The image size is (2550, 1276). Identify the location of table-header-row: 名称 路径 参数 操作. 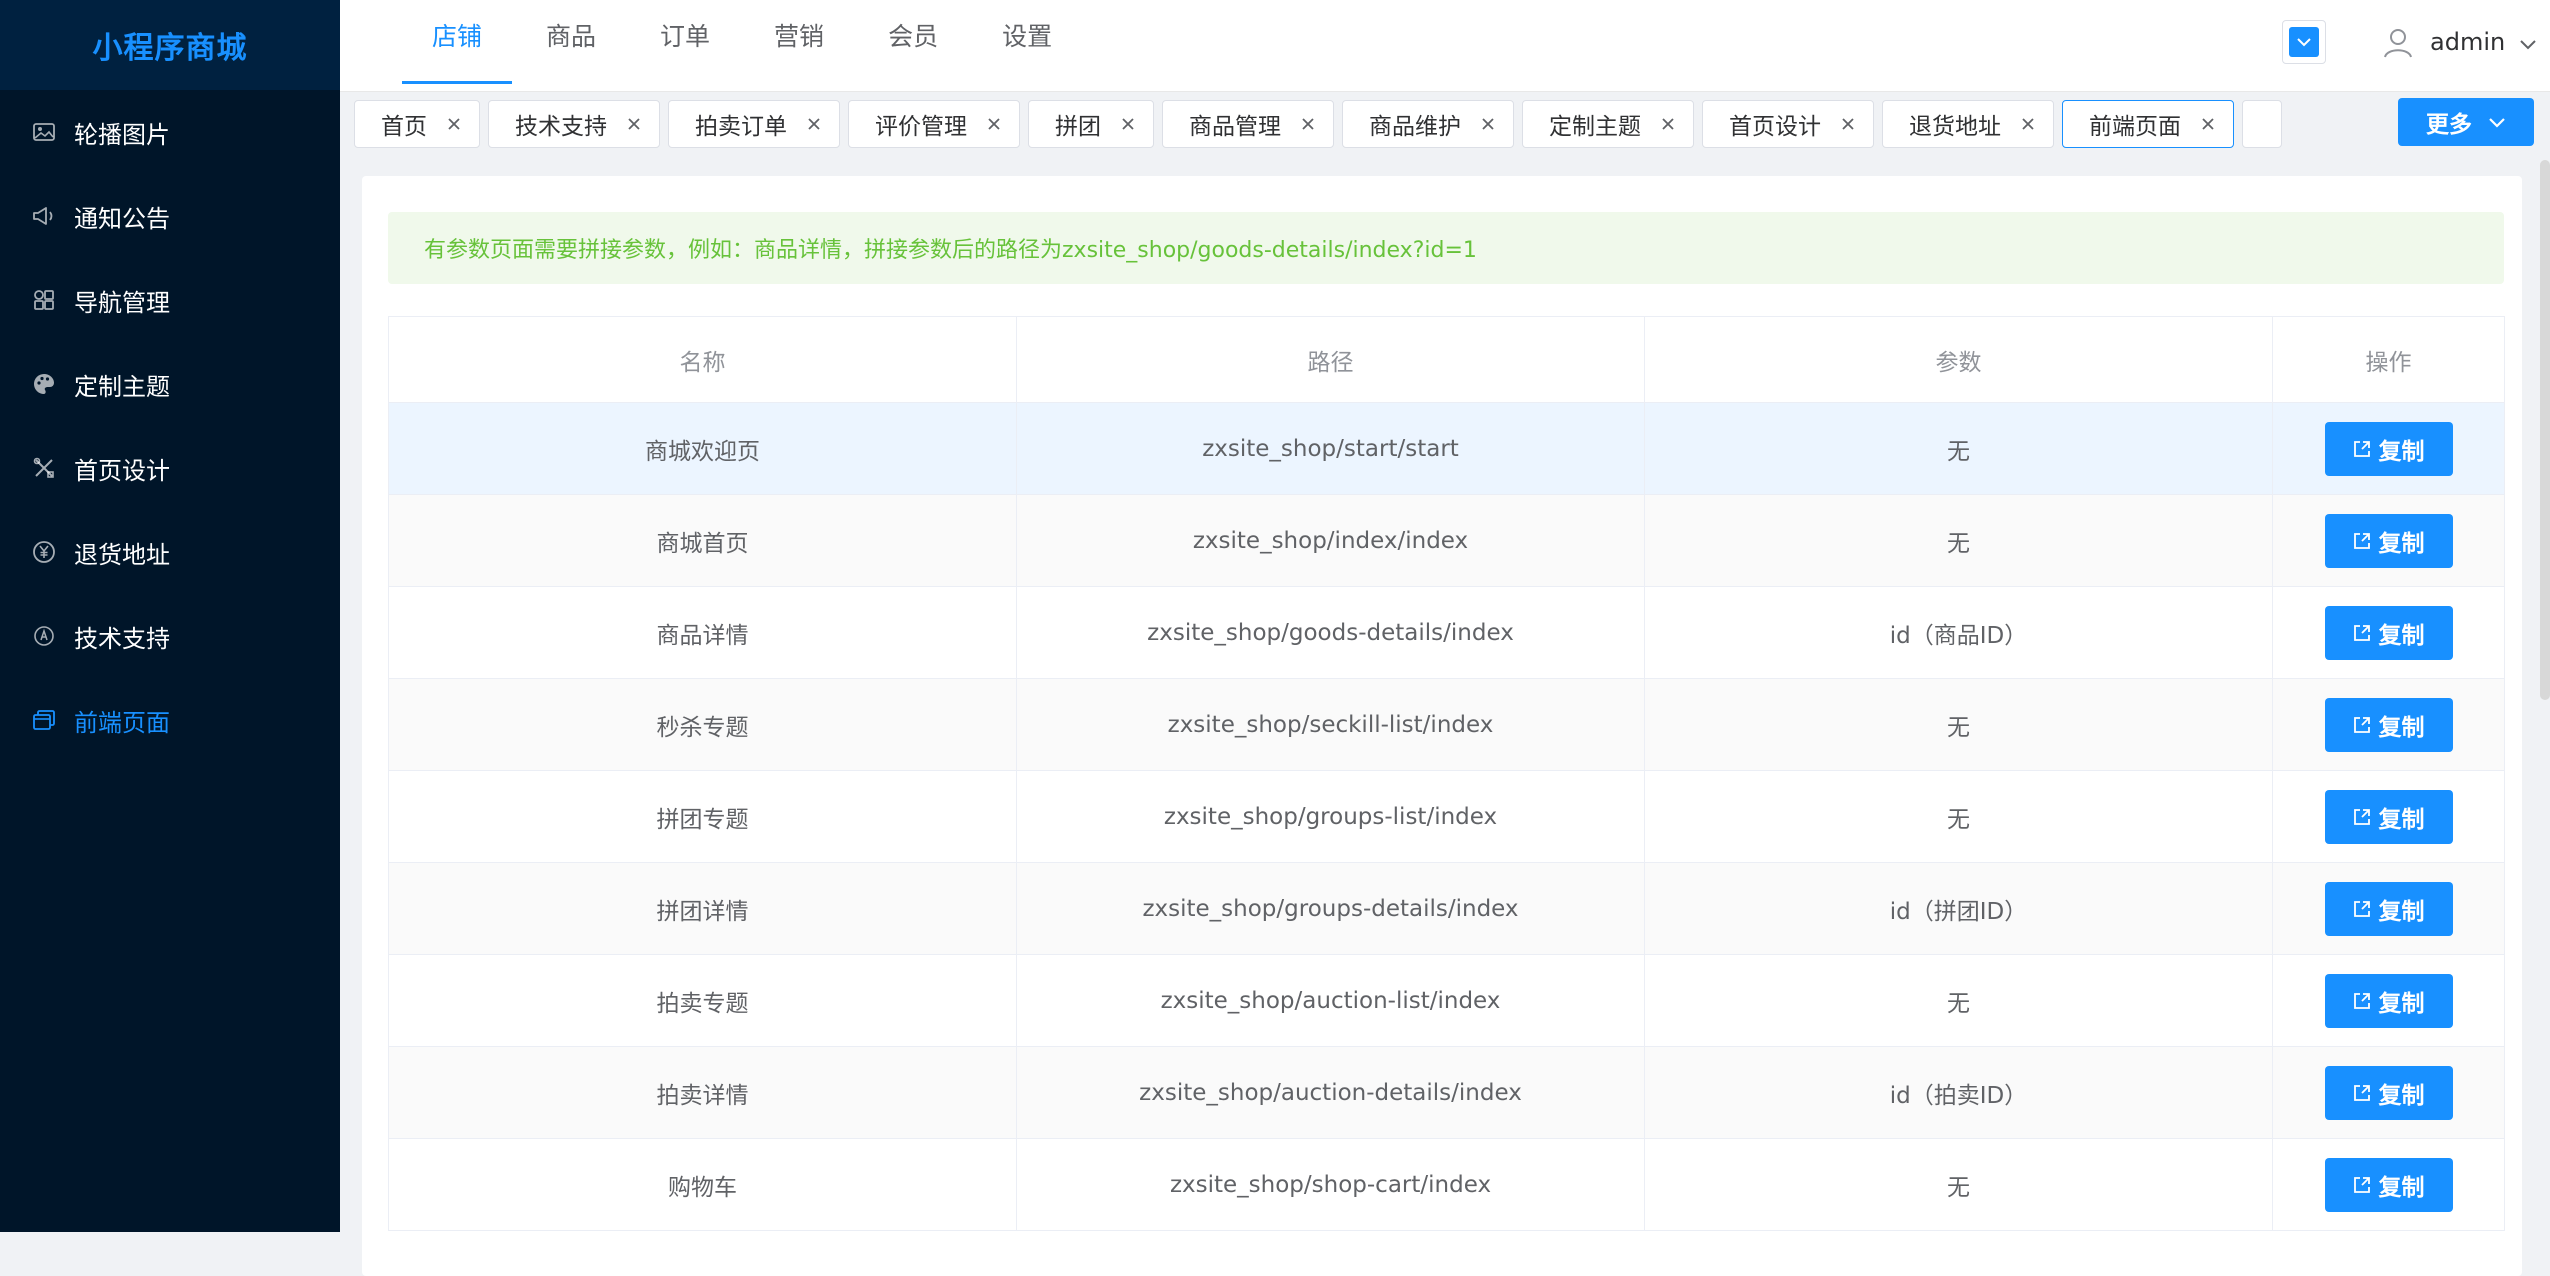
(1446, 359).